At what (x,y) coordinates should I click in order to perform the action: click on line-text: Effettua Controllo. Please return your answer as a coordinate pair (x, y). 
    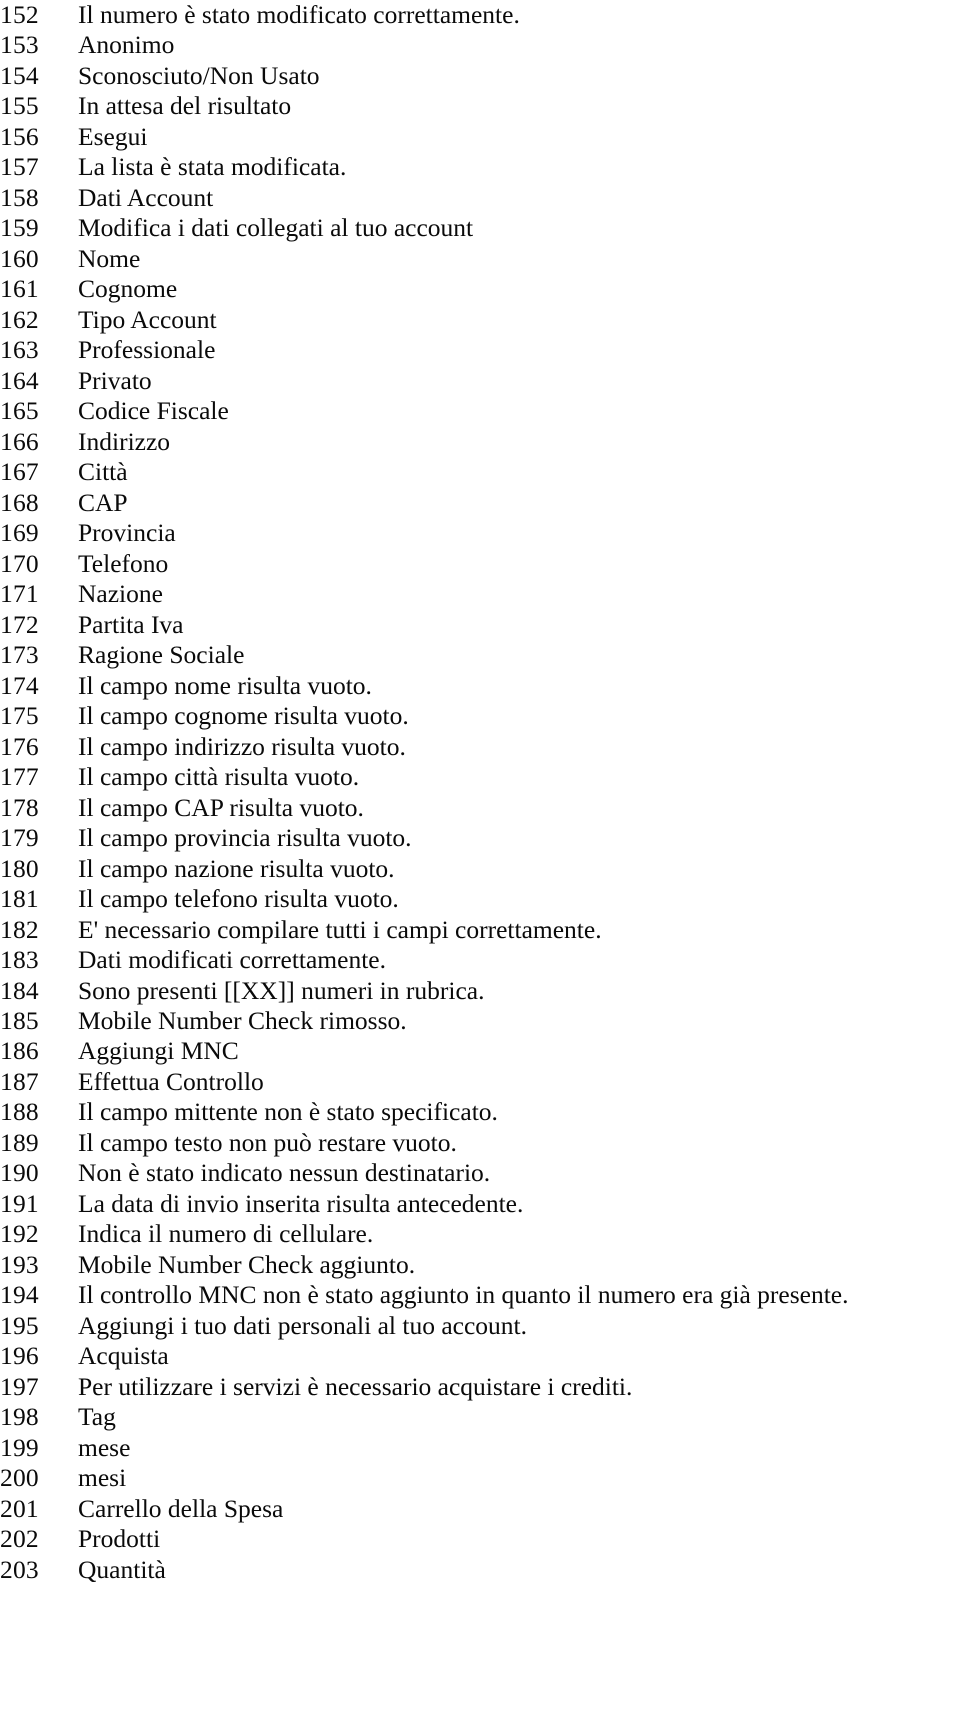
    Looking at the image, I should click on (171, 1081).